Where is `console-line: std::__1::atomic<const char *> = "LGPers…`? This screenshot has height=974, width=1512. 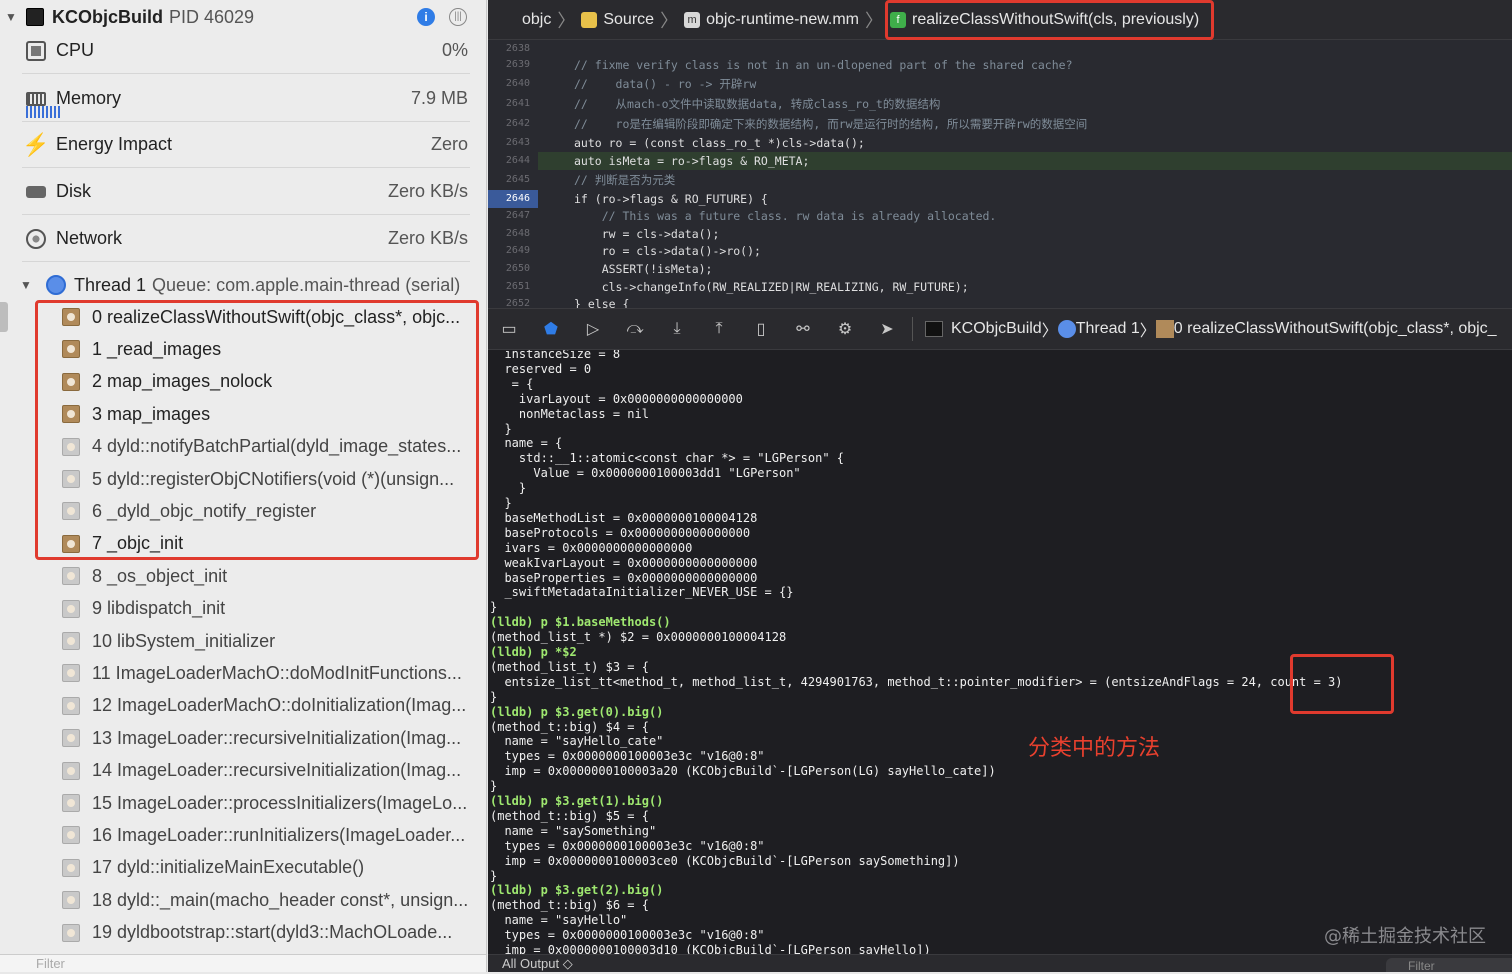
console-line: std::__1::atomic<const char *> = "LGPers… is located at coordinates (667, 458).